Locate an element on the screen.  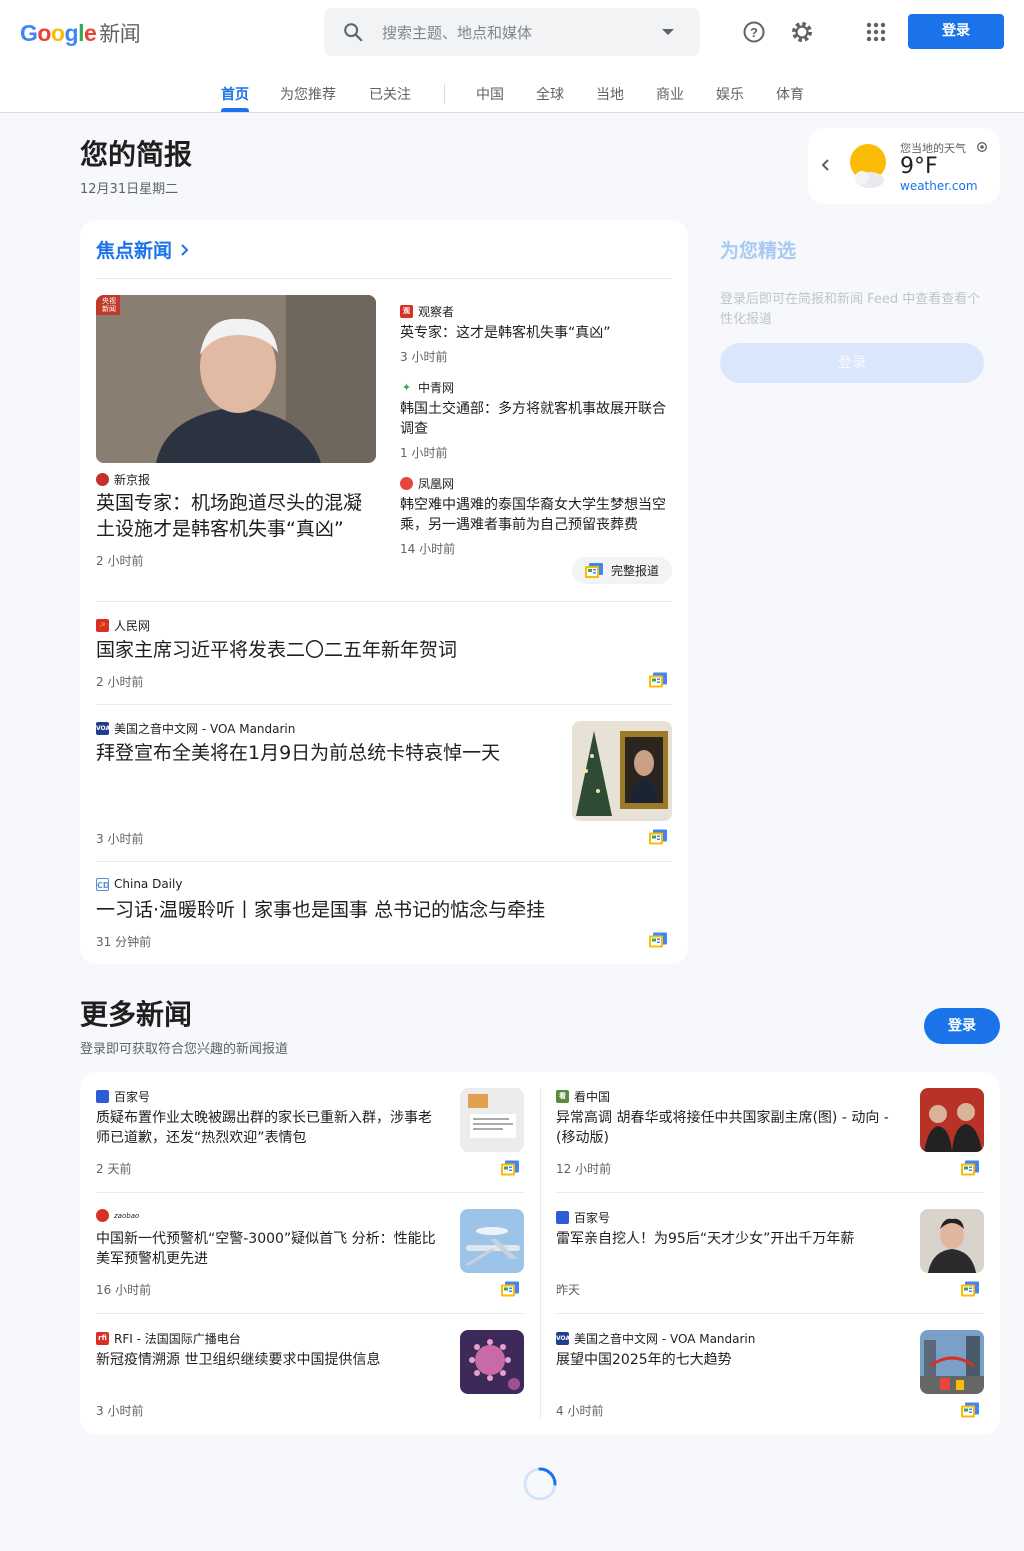
source-logo-icon: 看 is located at coordinates (562, 1096).